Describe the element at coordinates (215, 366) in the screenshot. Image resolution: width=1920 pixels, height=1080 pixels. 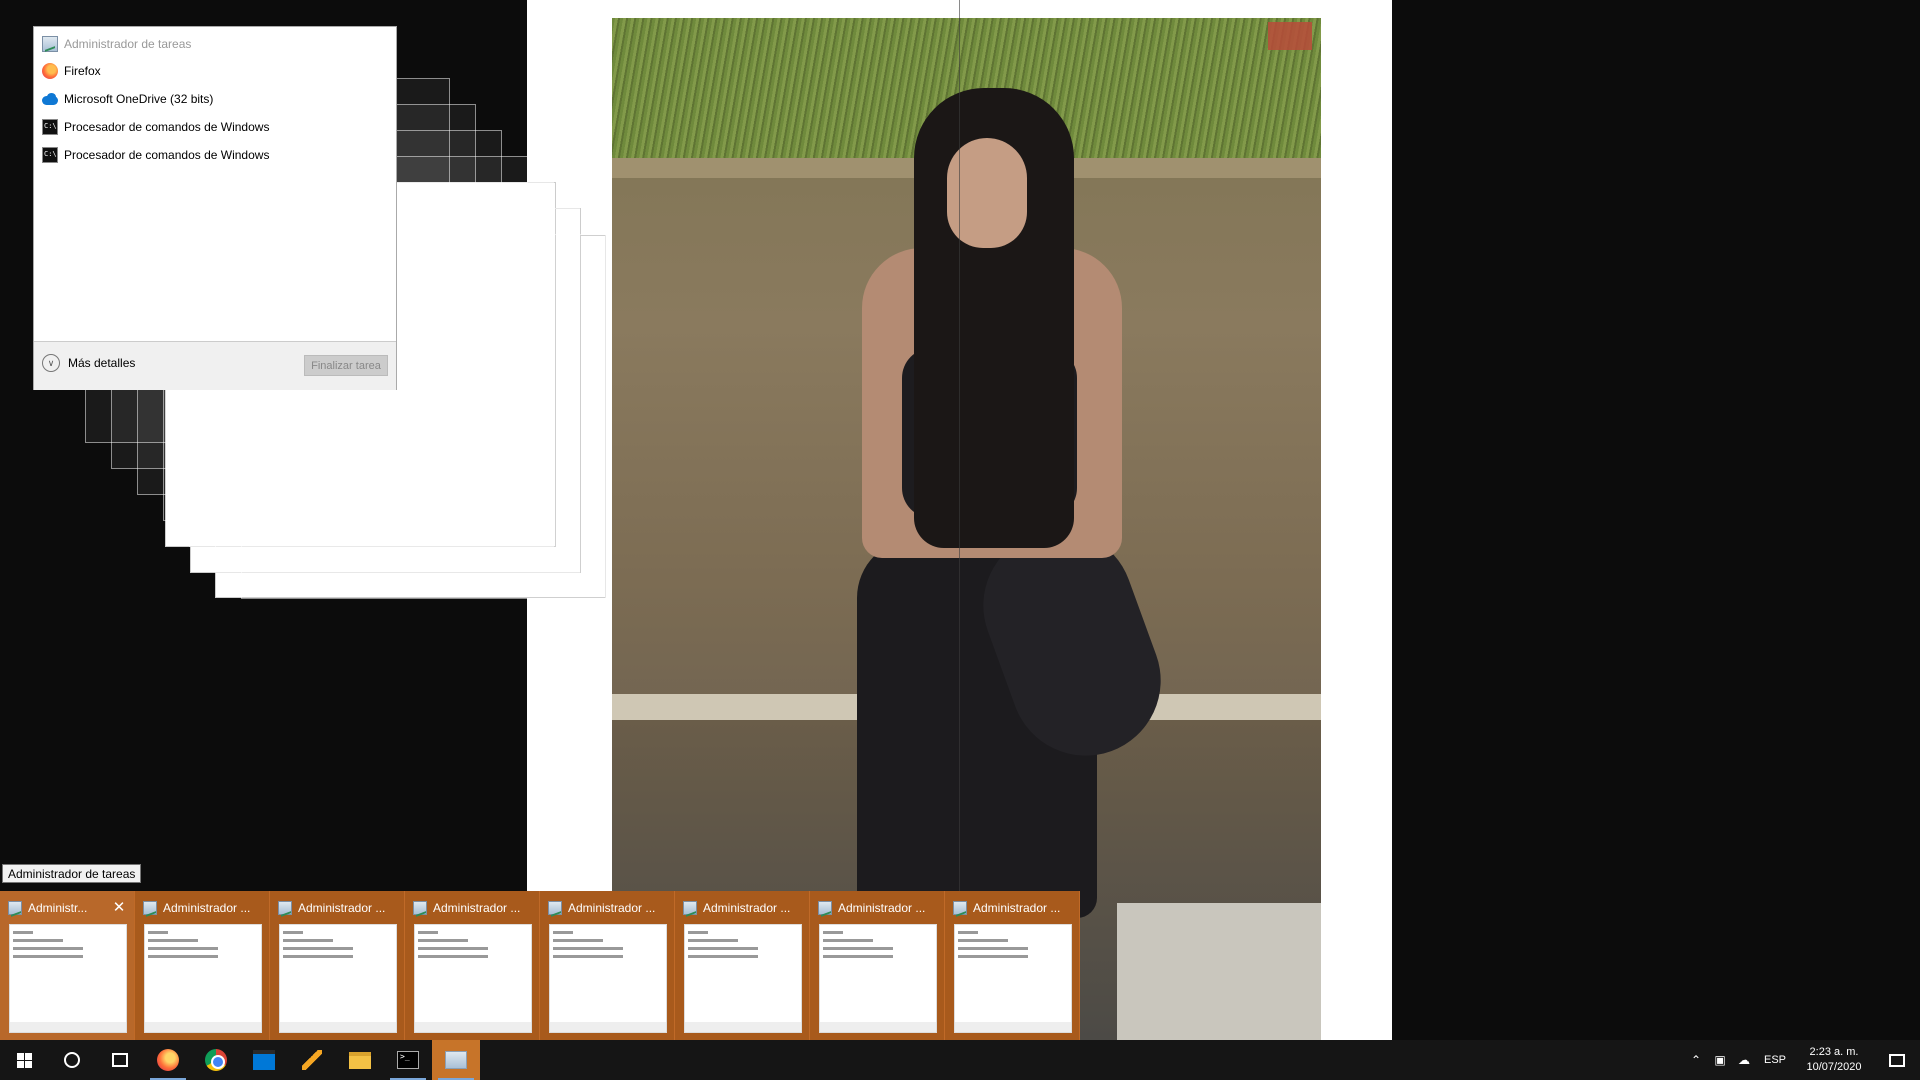
I see `task-manager-footer: ∨ Más detalles Finalizar tarea` at that location.